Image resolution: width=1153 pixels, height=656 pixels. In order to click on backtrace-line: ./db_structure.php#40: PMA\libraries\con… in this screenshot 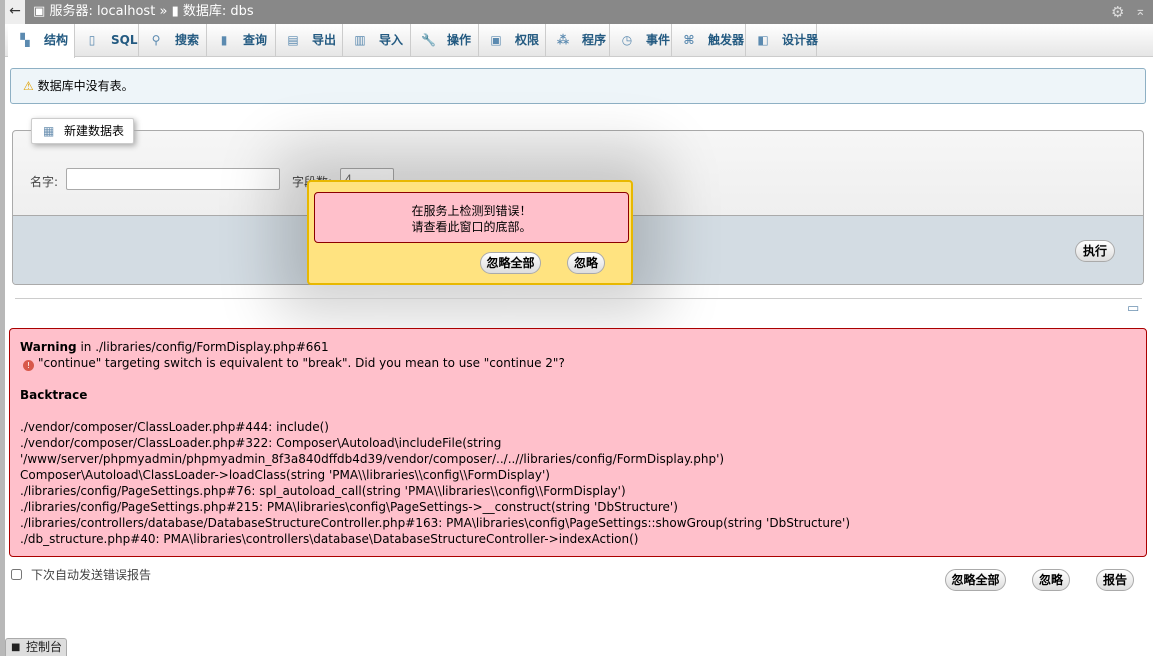, I will do `click(329, 539)`.